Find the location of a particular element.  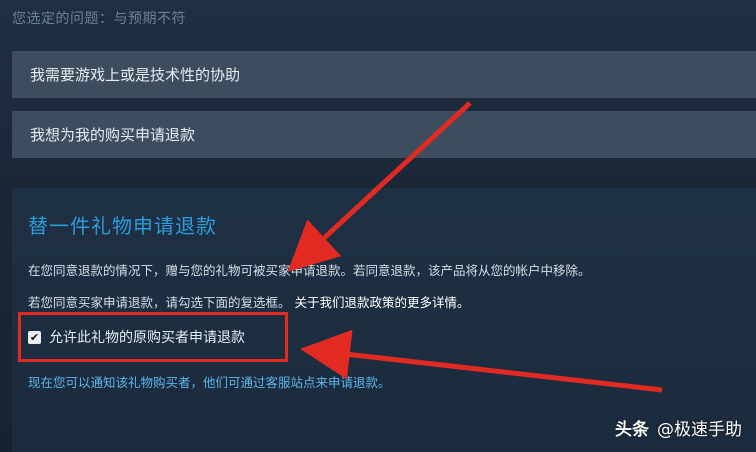

annotation-arrow-upper is located at coordinates (379, 186).